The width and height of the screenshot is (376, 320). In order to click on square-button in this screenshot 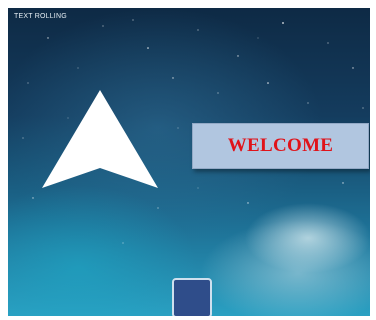, I will do `click(192, 297)`.